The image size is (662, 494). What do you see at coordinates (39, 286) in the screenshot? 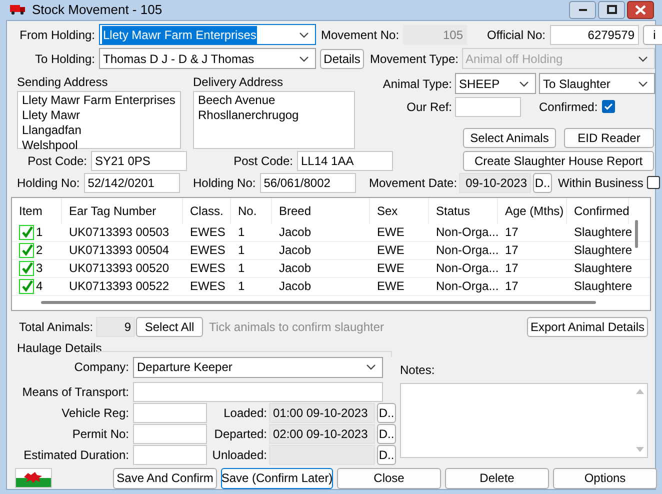
I see `table-cell-text: 4` at bounding box center [39, 286].